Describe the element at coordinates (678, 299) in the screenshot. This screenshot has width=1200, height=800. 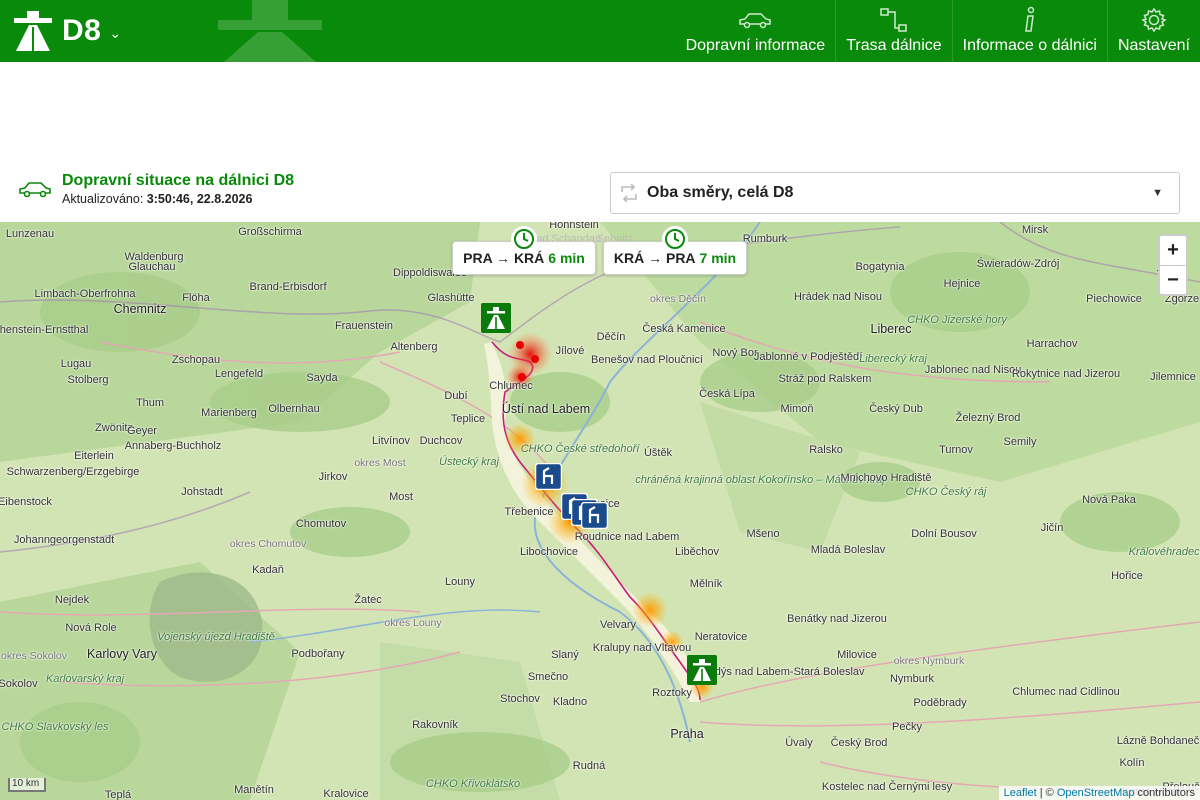
I see `place-label: okres Děčín` at that location.